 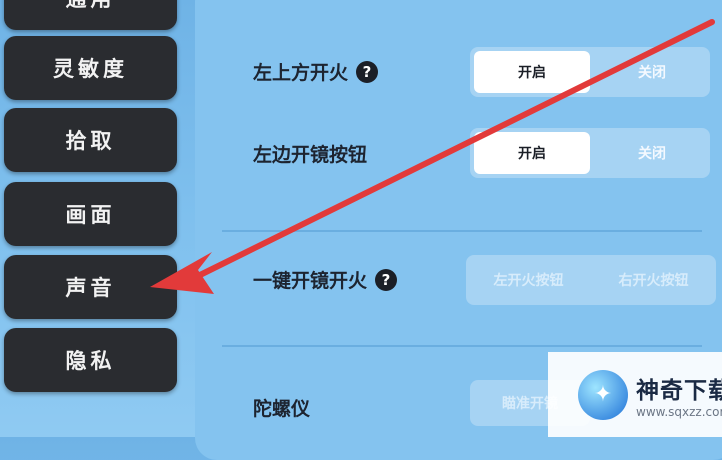 What do you see at coordinates (603, 394) in the screenshot?
I see `watermark-logo-icon: ✦` at bounding box center [603, 394].